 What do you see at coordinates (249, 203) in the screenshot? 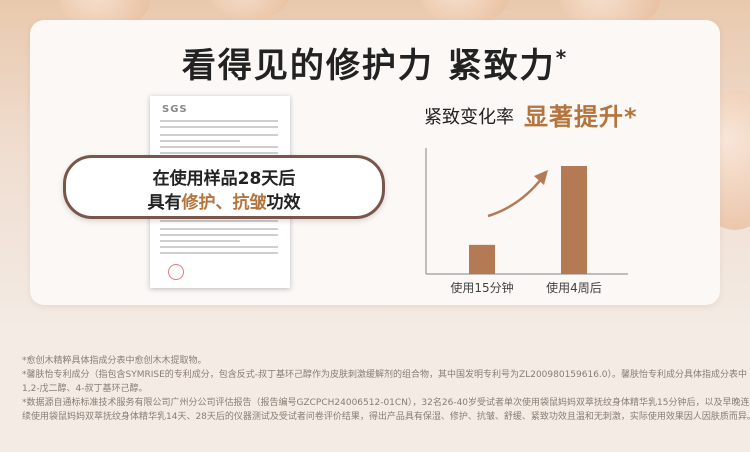
I see `accent-antiwrinkle: 抗皱` at bounding box center [249, 203].